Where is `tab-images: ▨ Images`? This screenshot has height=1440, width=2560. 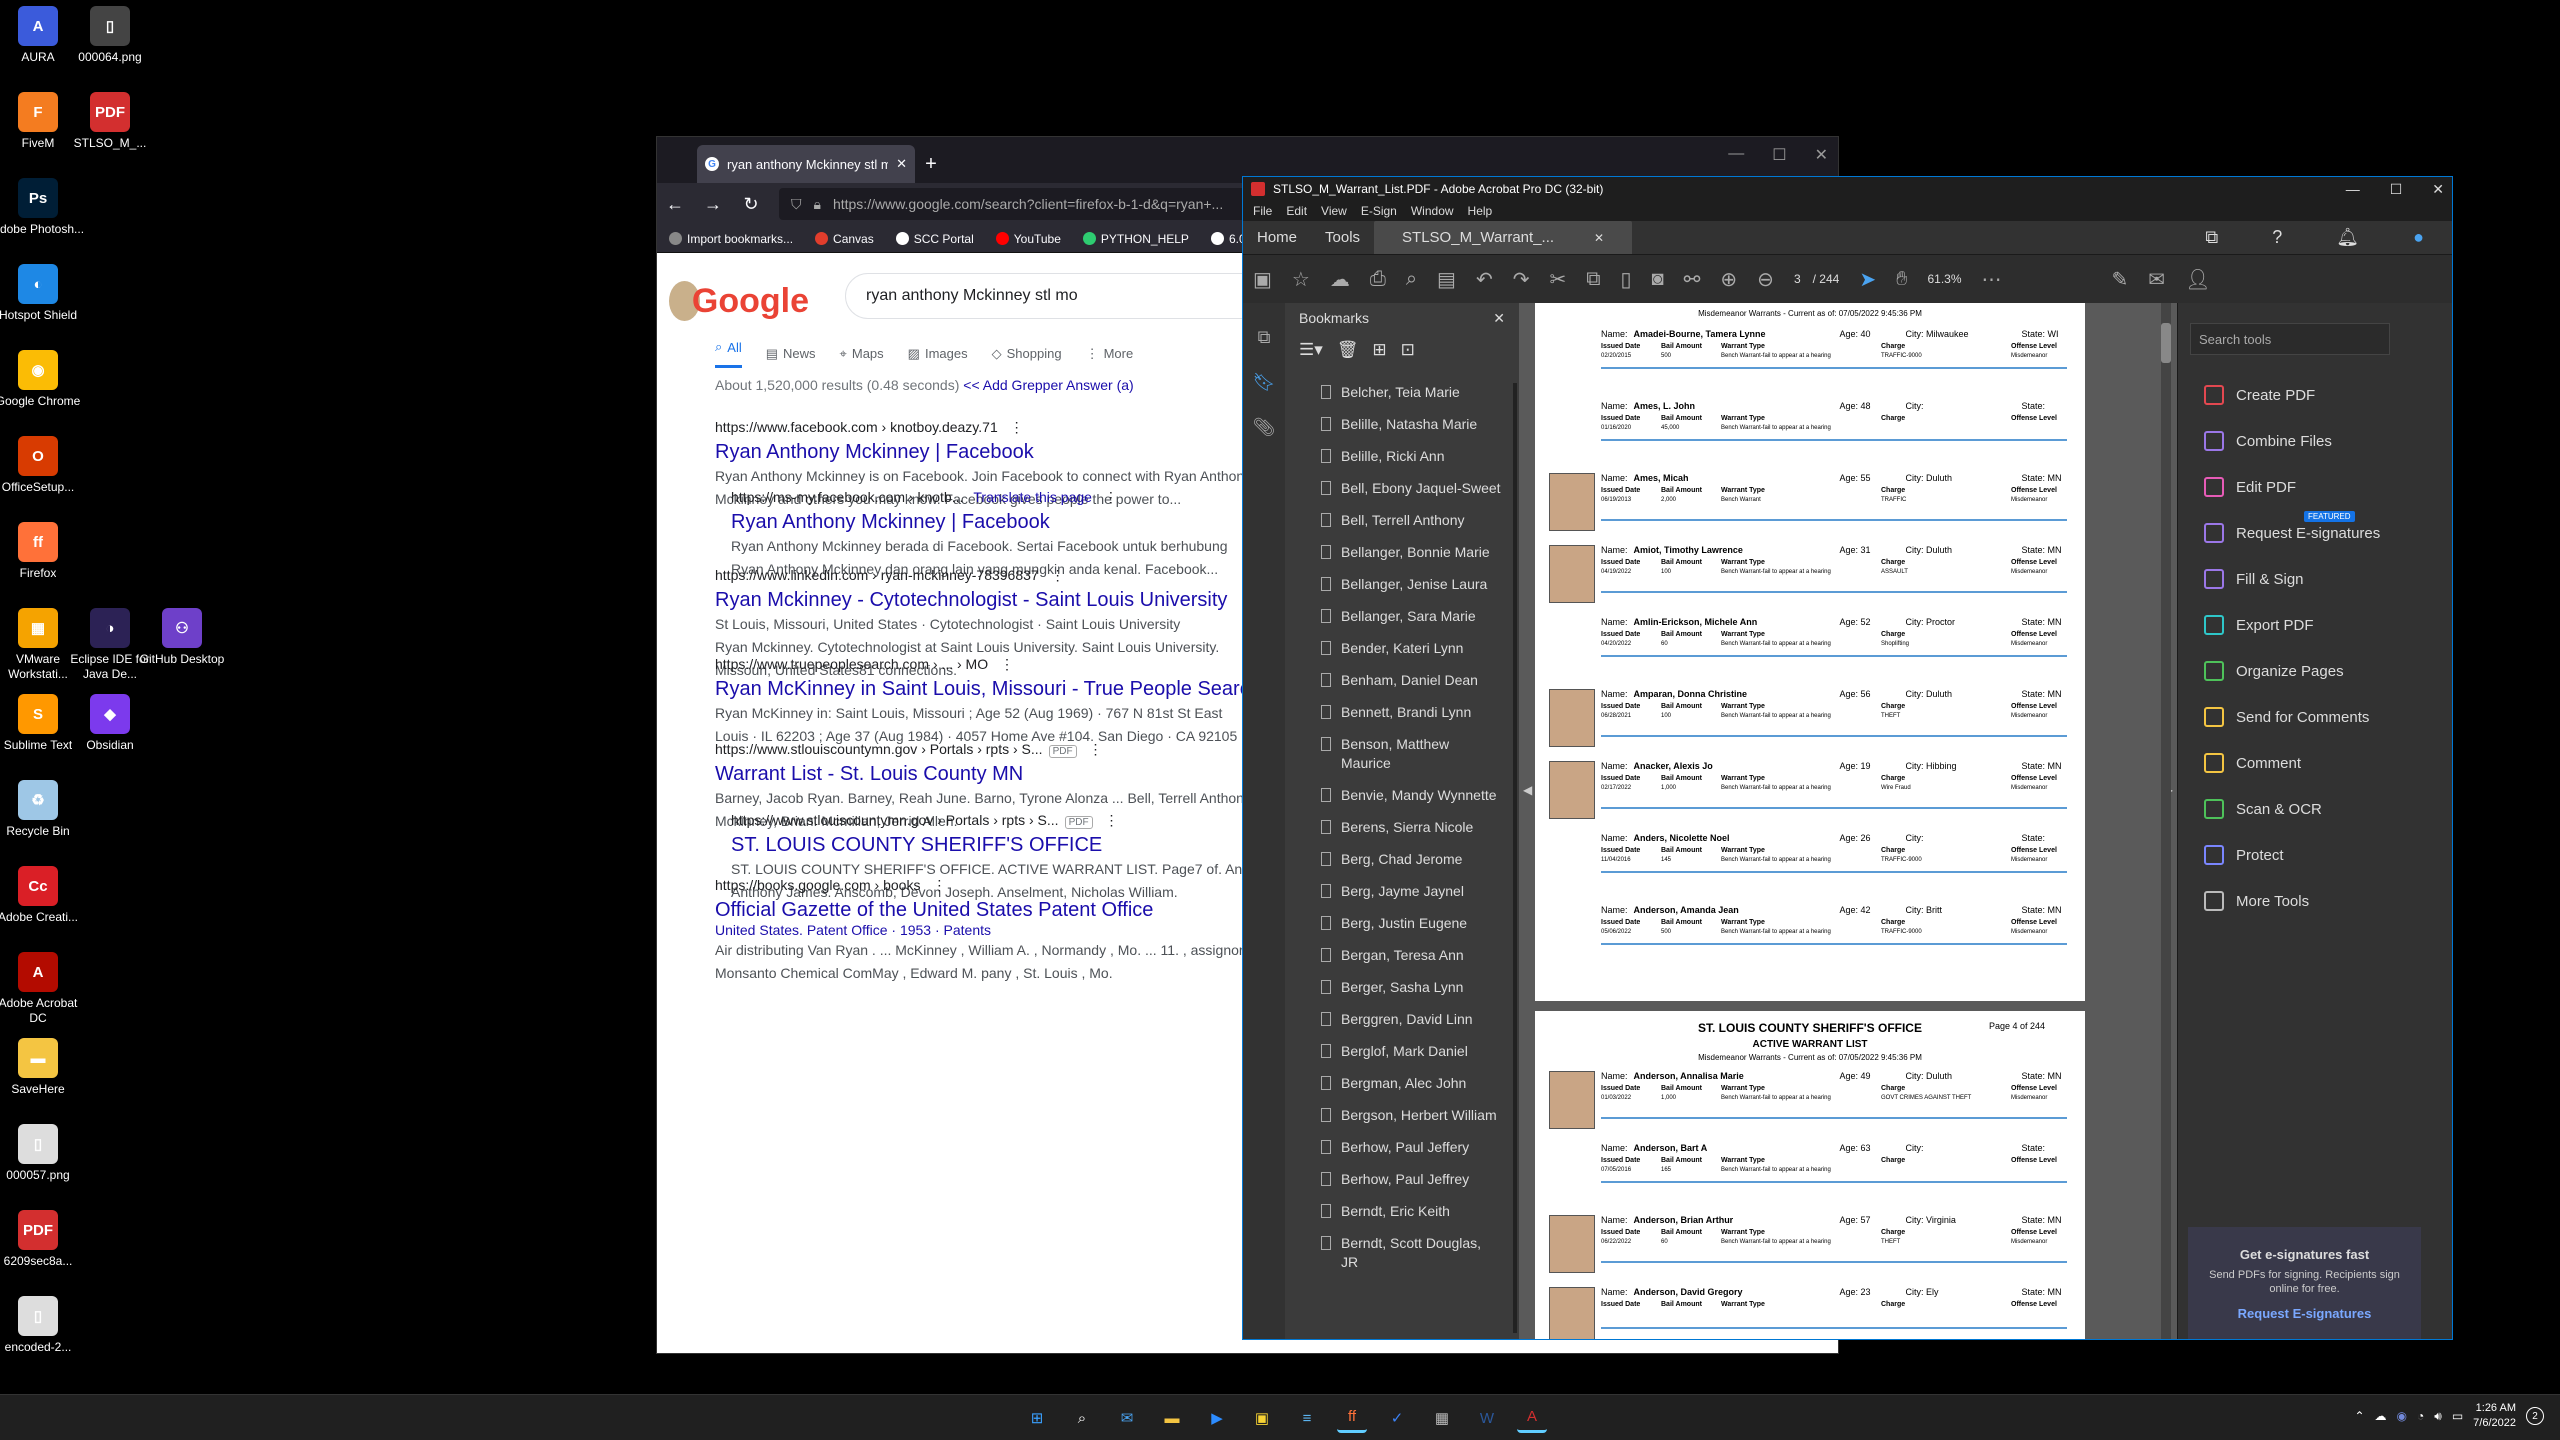
tab-images: ▨ Images is located at coordinates (938, 353).